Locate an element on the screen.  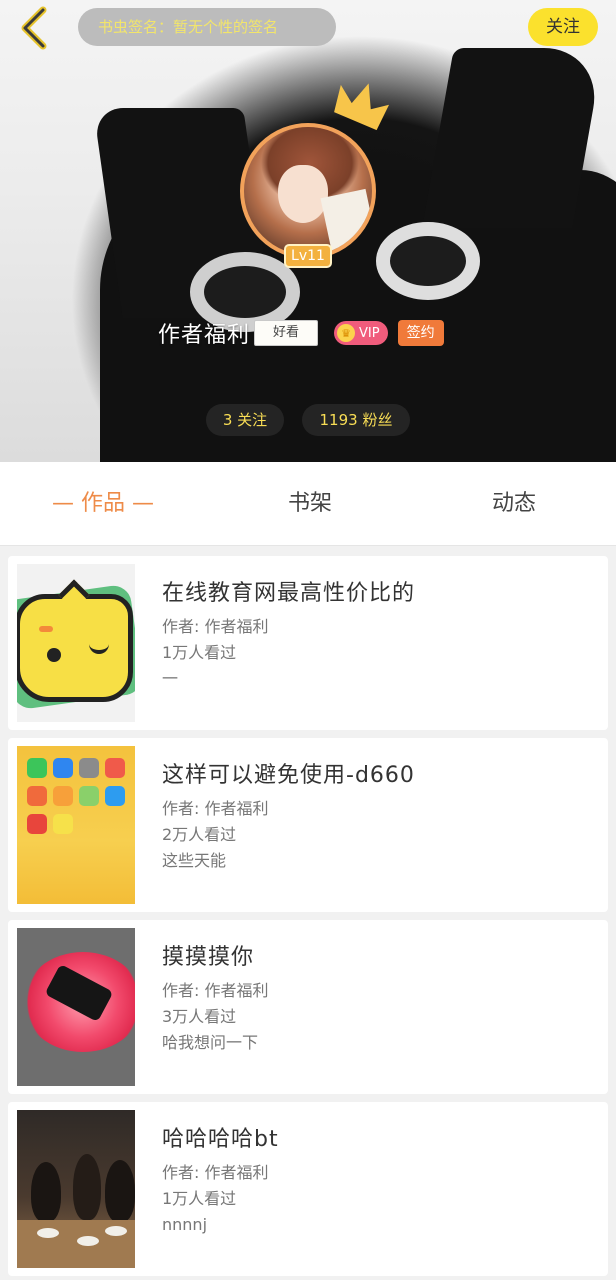
stats-row: 3 关注 1193 粉丝 is located at coordinates (308, 420).